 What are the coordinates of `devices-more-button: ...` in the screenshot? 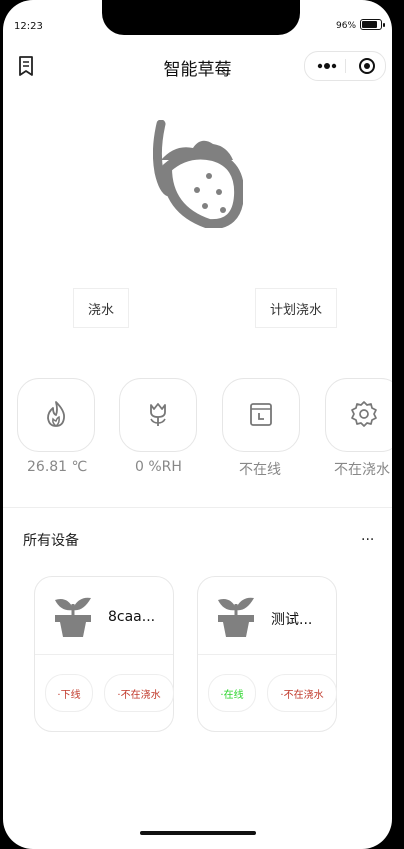 It's located at (367, 536).